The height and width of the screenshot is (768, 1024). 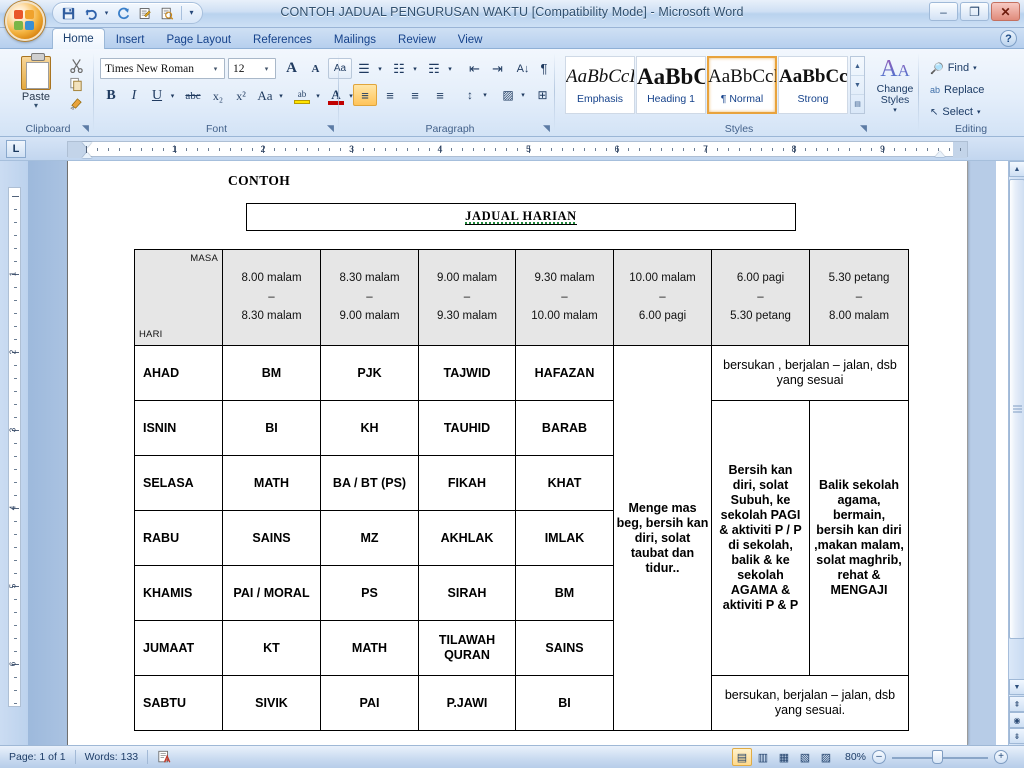 I want to click on first-line-indent-marker, so click(x=87, y=145).